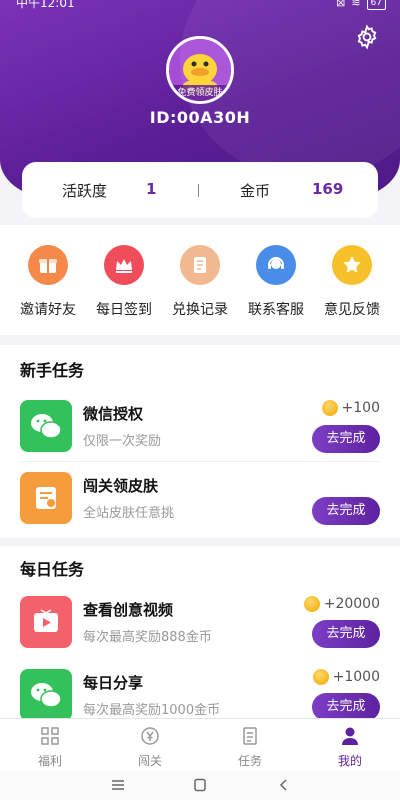  Describe the element at coordinates (350, 747) in the screenshot. I see `tab-mine: 我的` at that location.